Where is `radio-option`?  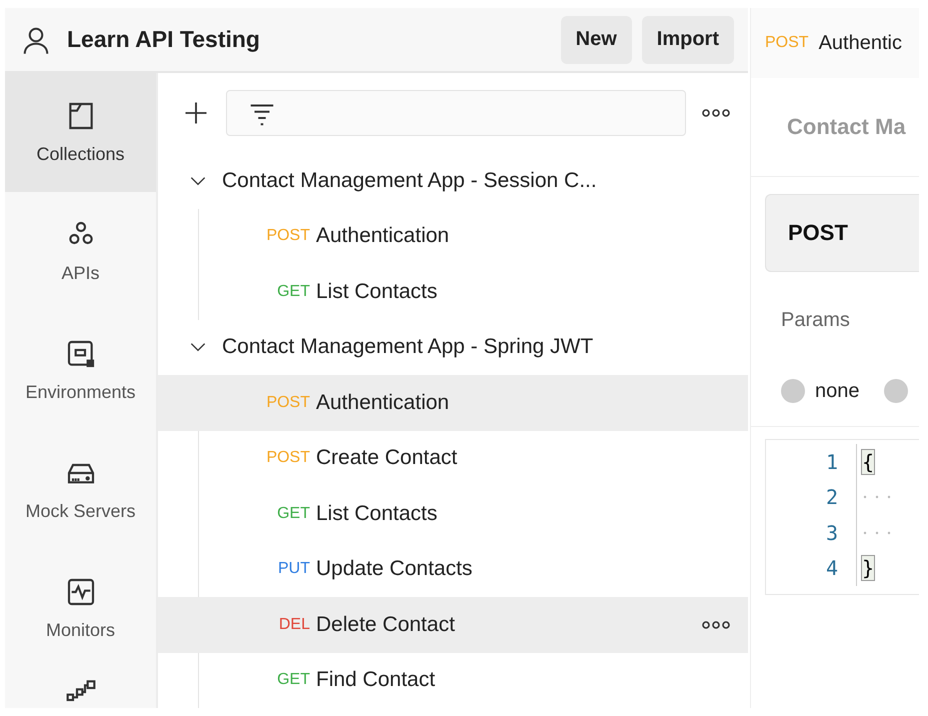
radio-option is located at coordinates (896, 391).